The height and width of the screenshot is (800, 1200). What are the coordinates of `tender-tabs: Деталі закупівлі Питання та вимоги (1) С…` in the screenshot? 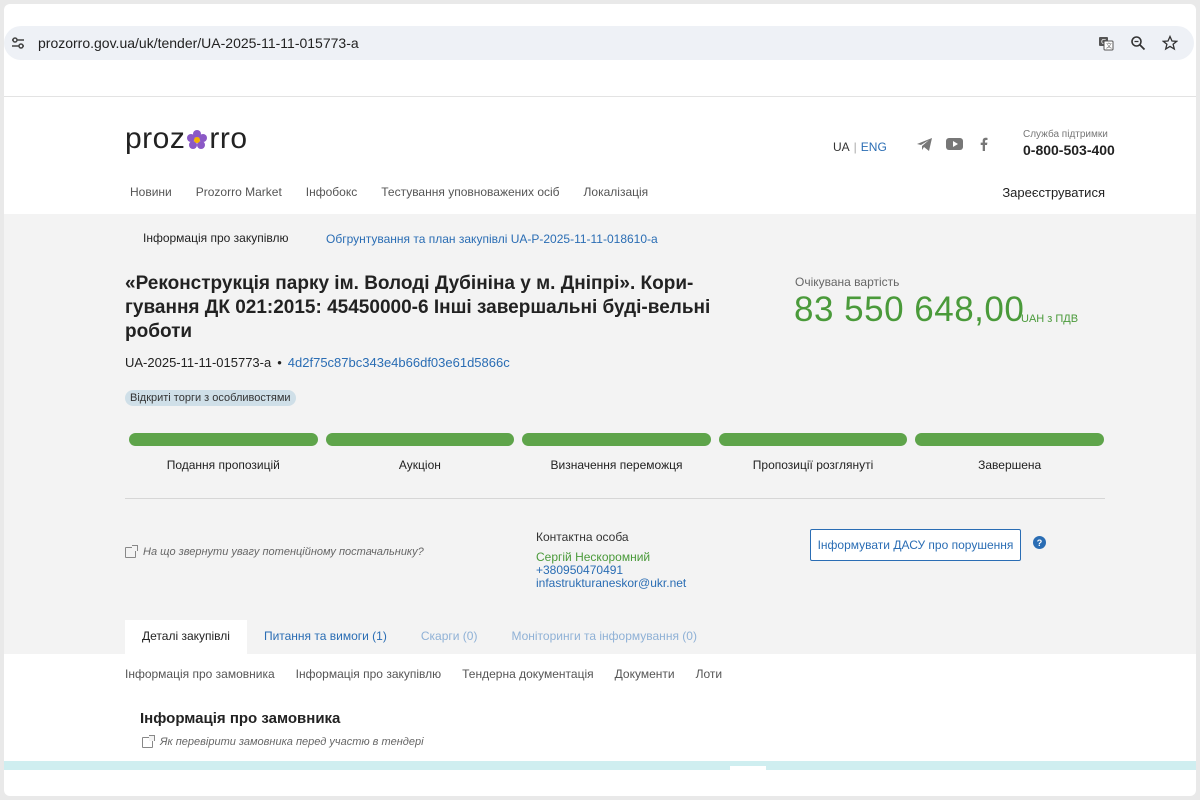 It's located at (419, 637).